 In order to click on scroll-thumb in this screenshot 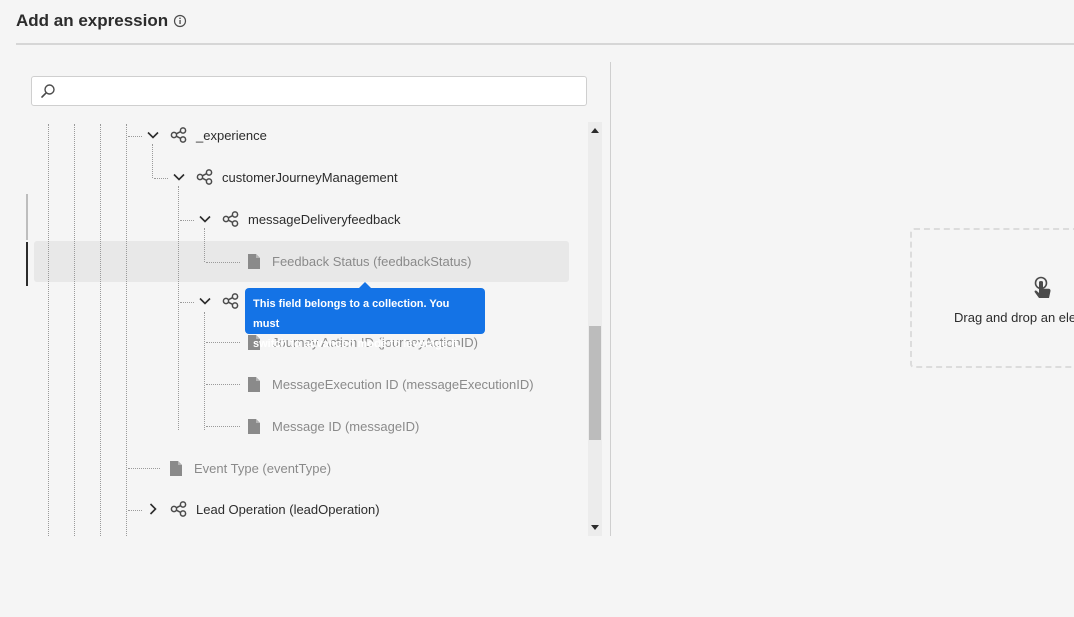, I will do `click(595, 383)`.